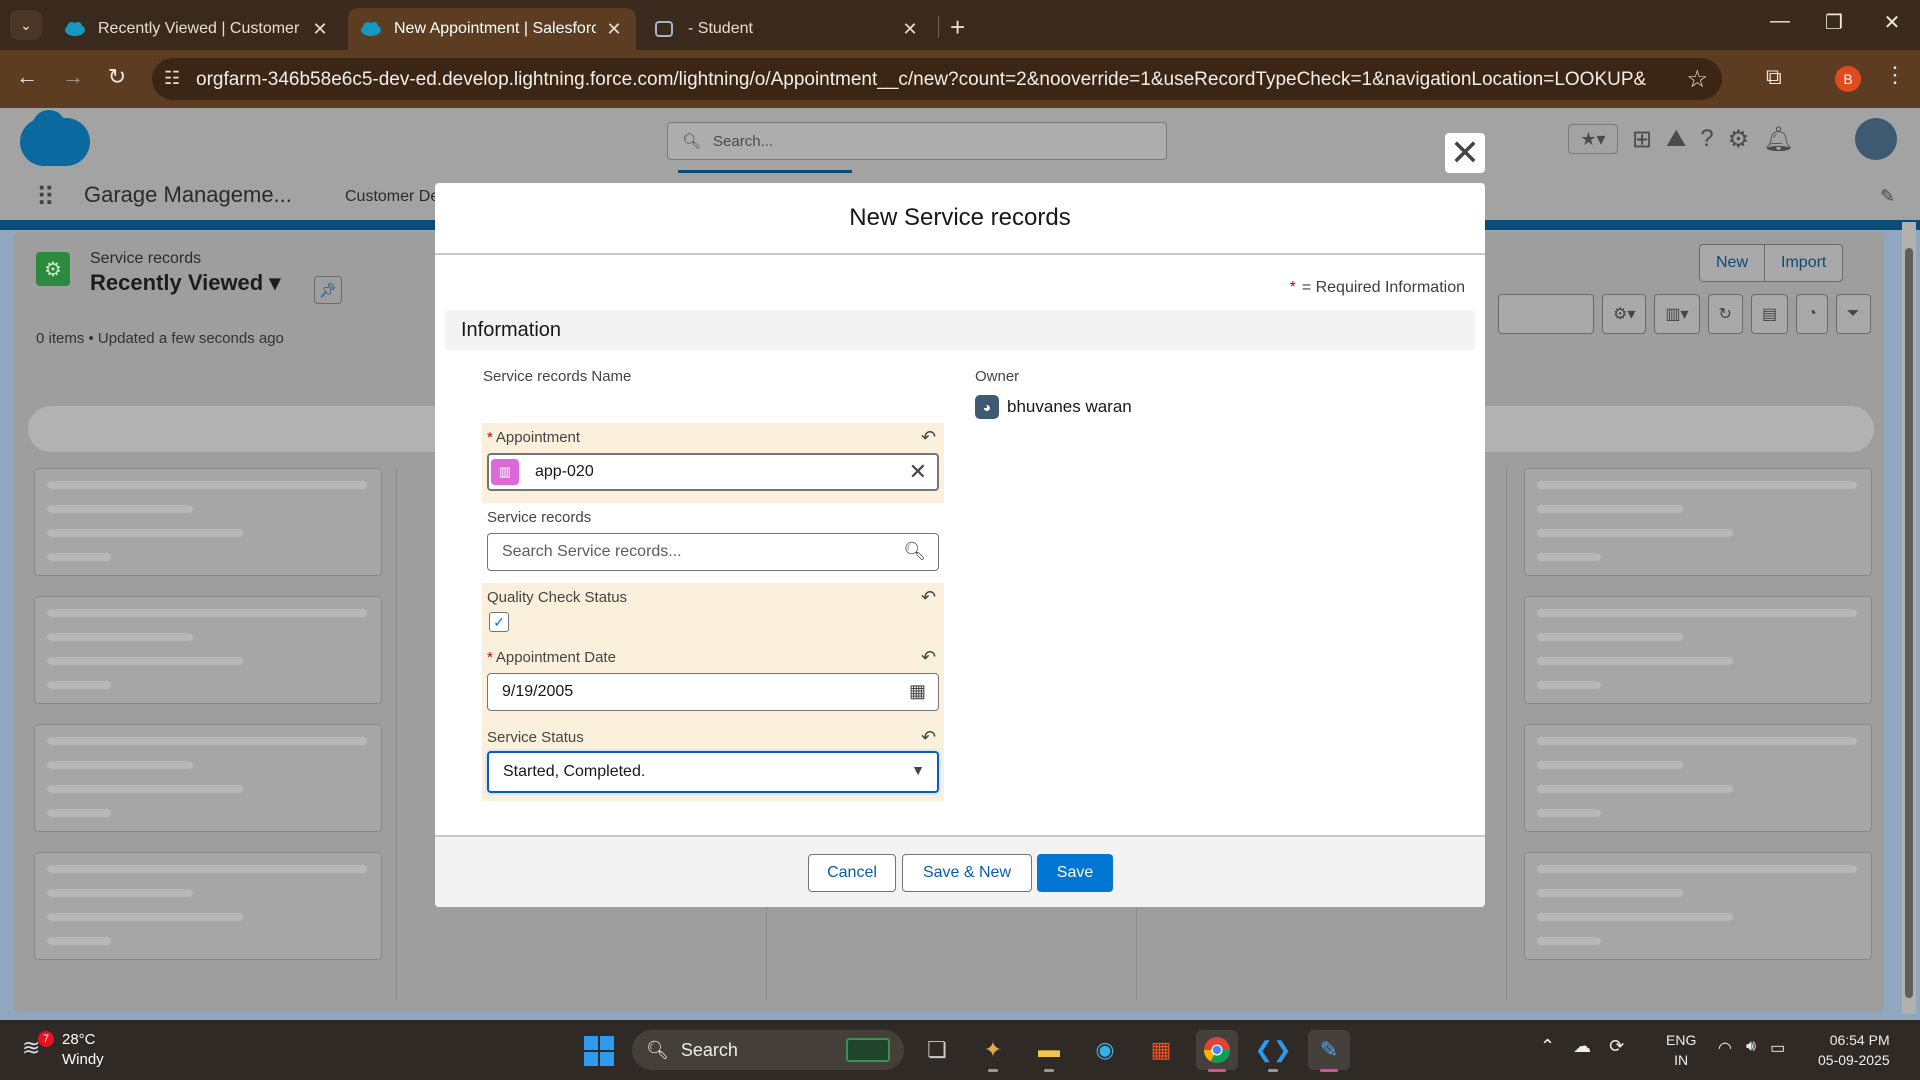 Image resolution: width=1920 pixels, height=1080 pixels. I want to click on forward-icon: →, so click(73, 77).